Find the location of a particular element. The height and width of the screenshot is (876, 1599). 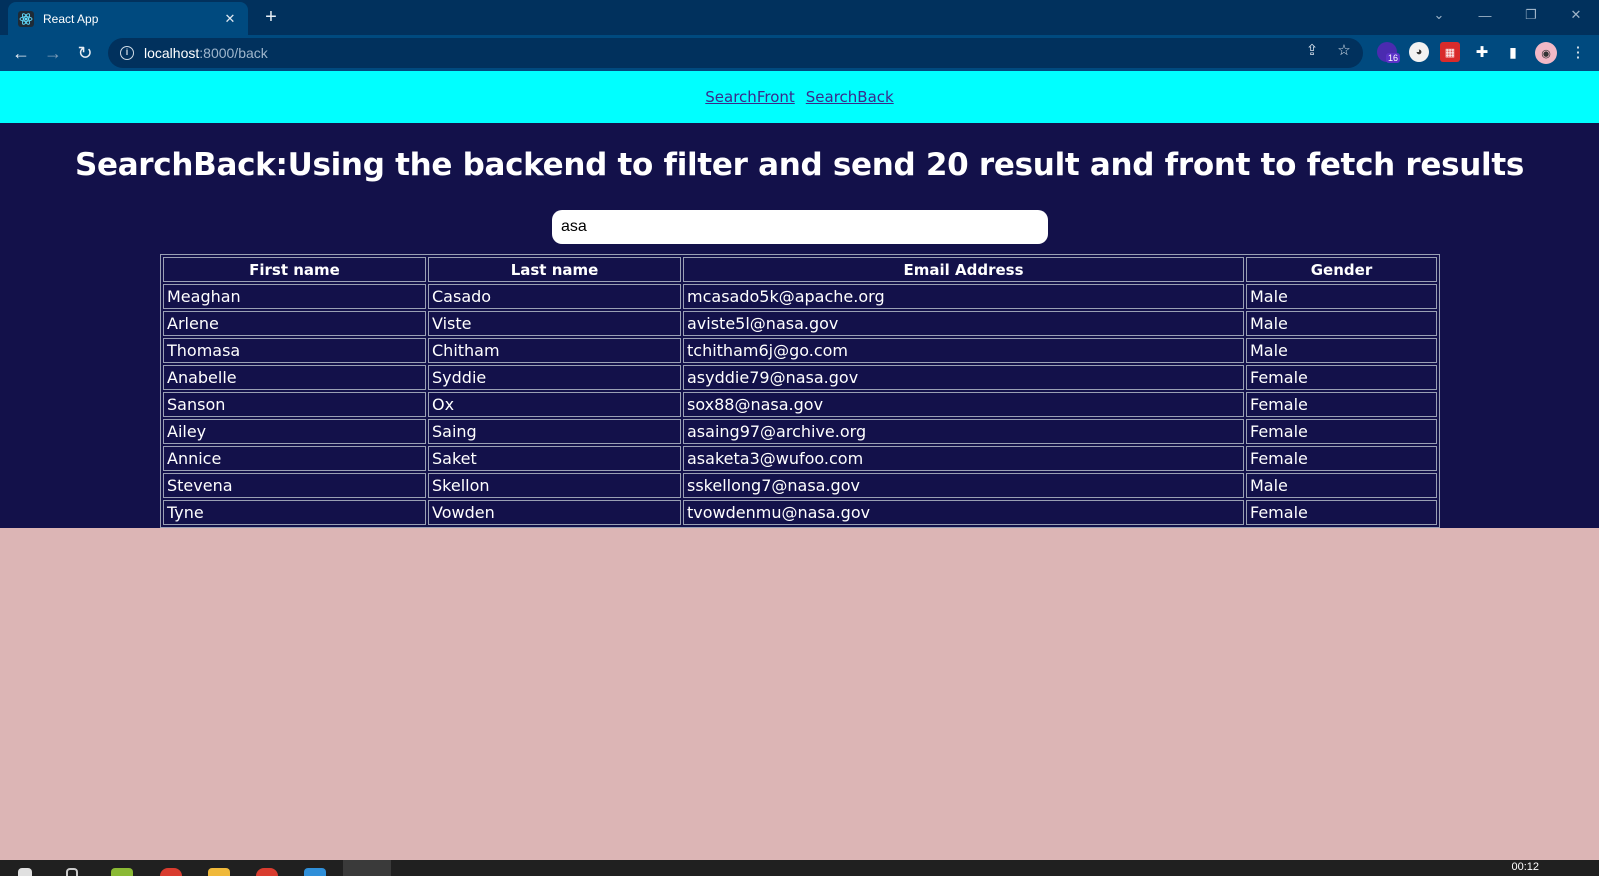

cell-email: sox88@nasa.gov is located at coordinates (963, 404).